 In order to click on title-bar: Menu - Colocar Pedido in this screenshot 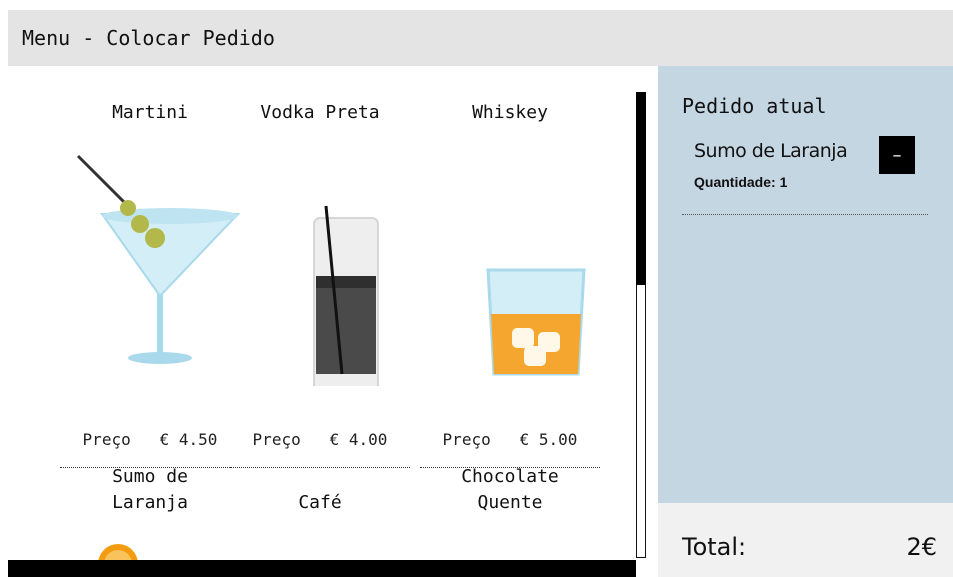, I will do `click(480, 38)`.